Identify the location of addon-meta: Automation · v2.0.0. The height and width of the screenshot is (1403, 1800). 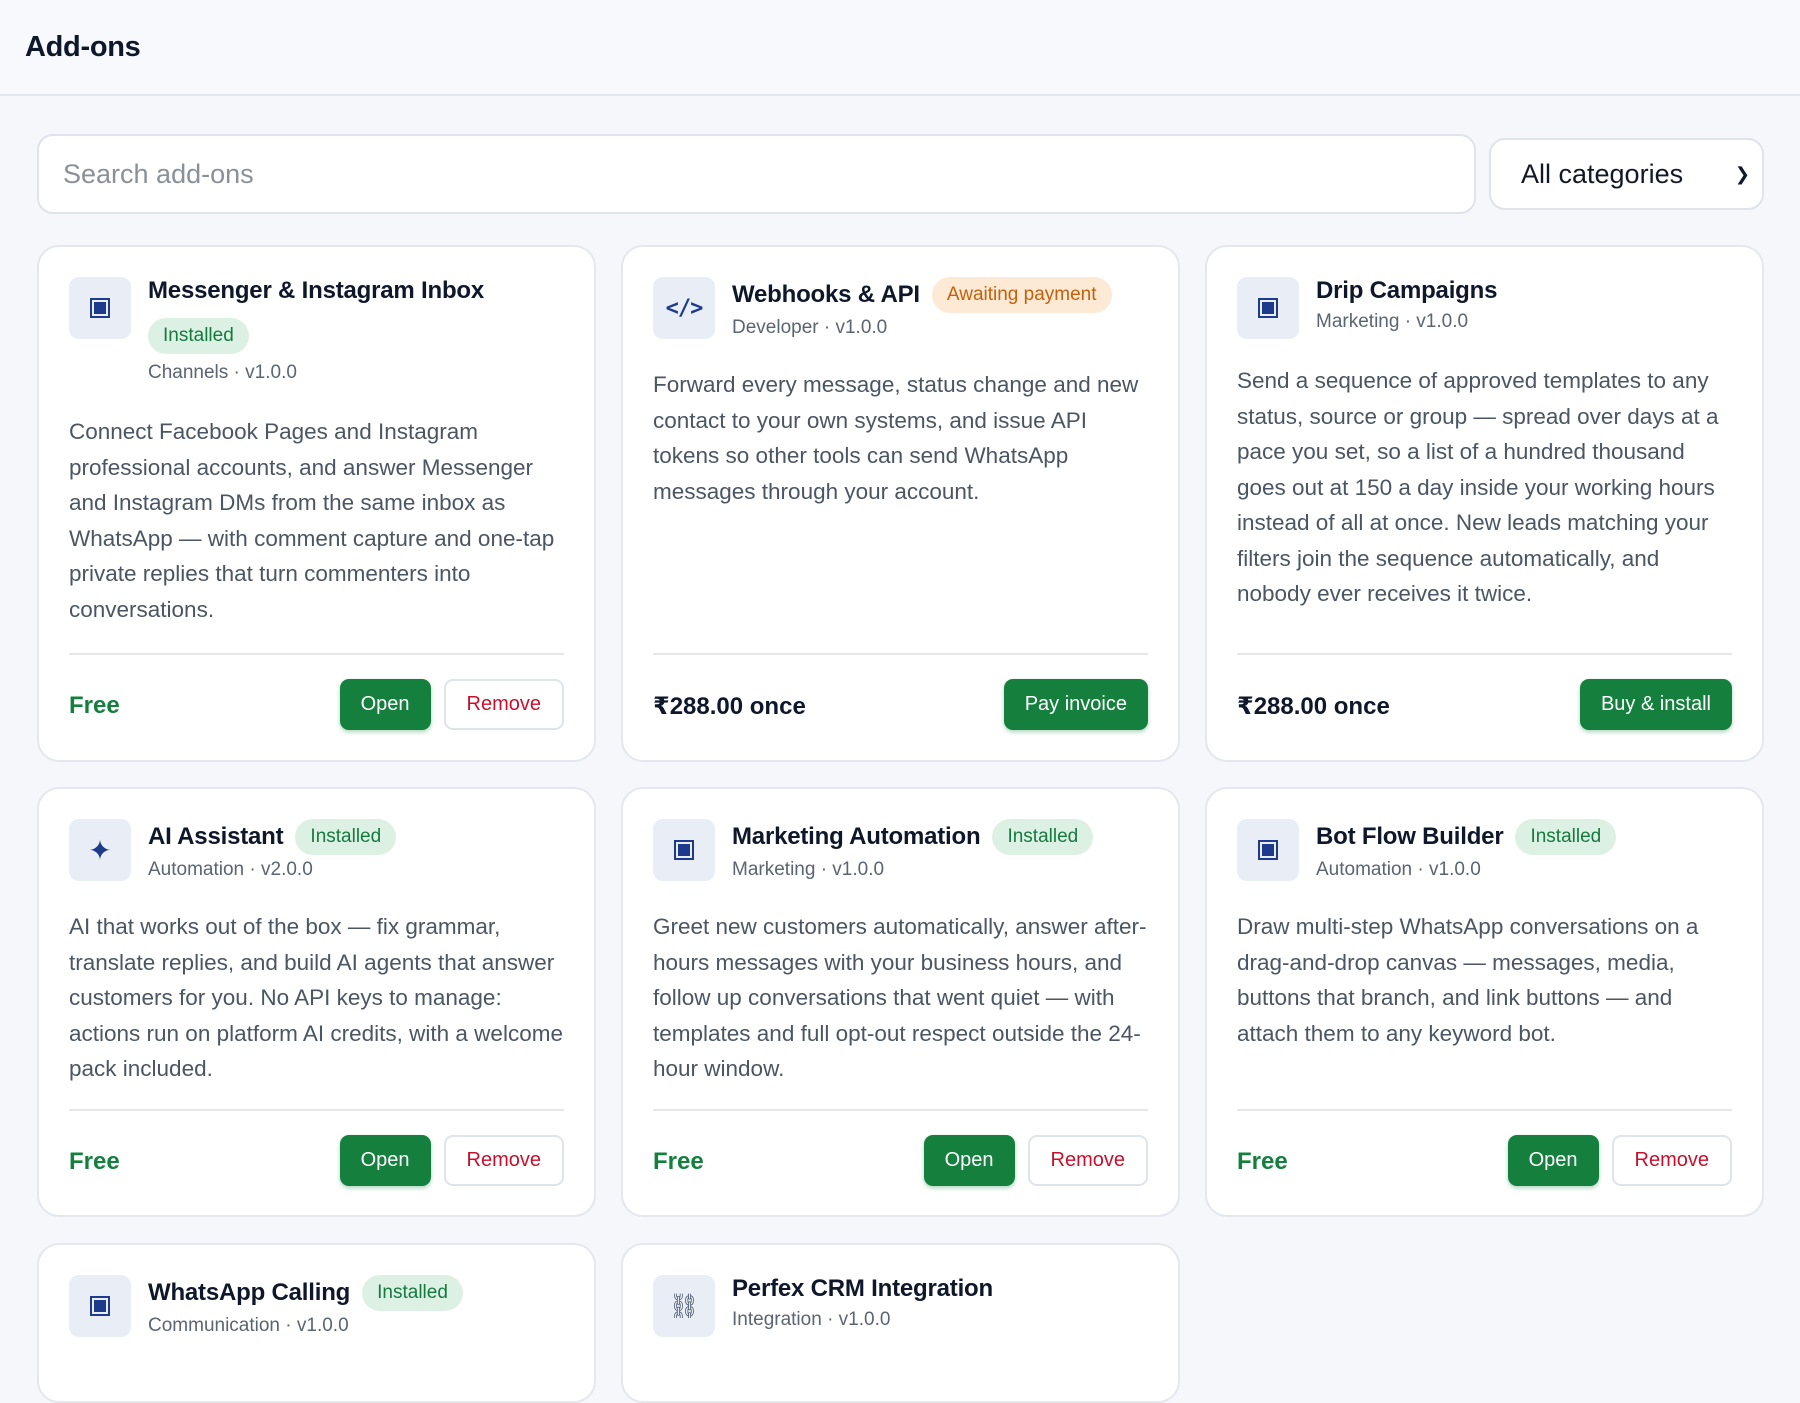
(230, 869).